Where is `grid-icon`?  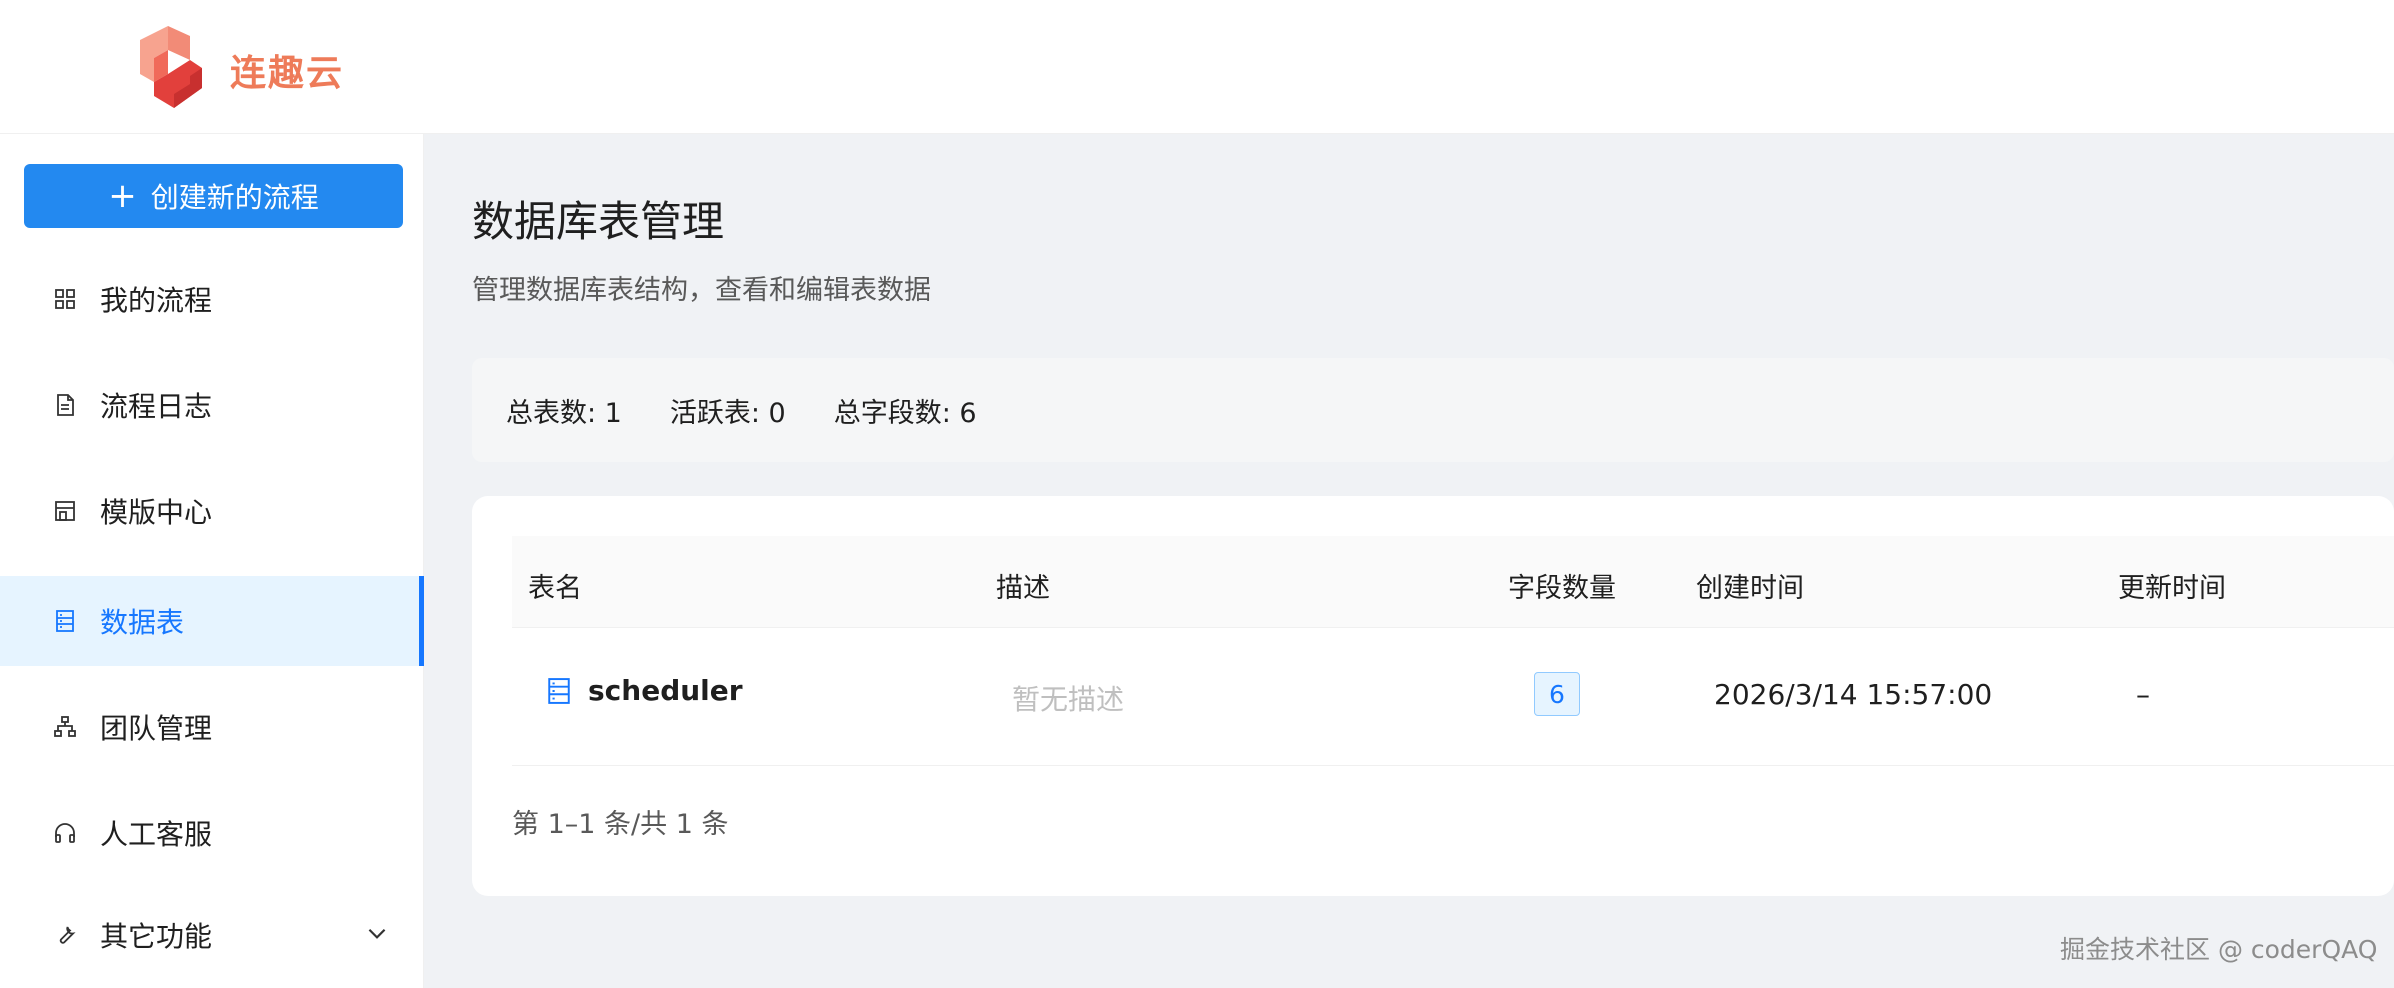 grid-icon is located at coordinates (65, 299).